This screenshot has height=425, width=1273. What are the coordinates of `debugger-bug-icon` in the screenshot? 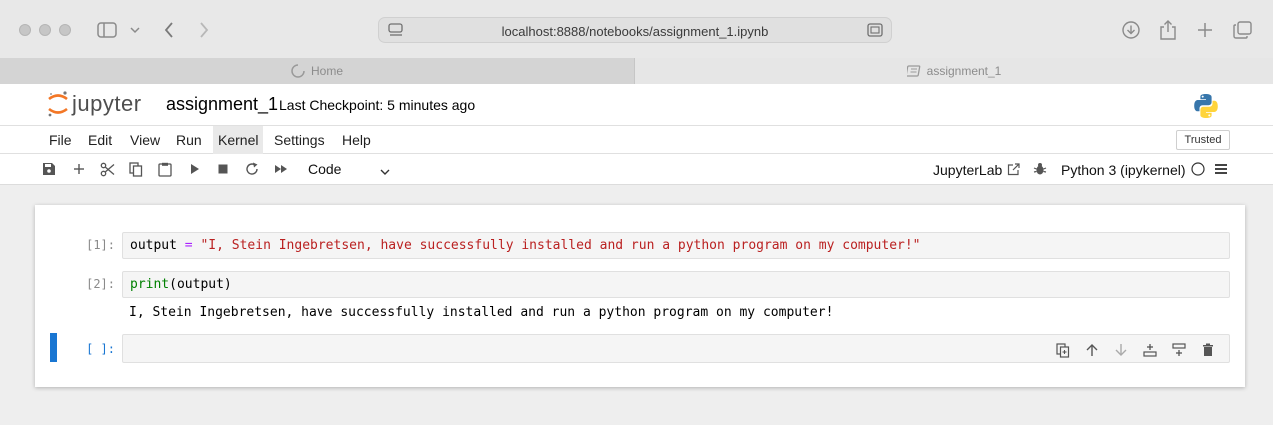 It's located at (1040, 169).